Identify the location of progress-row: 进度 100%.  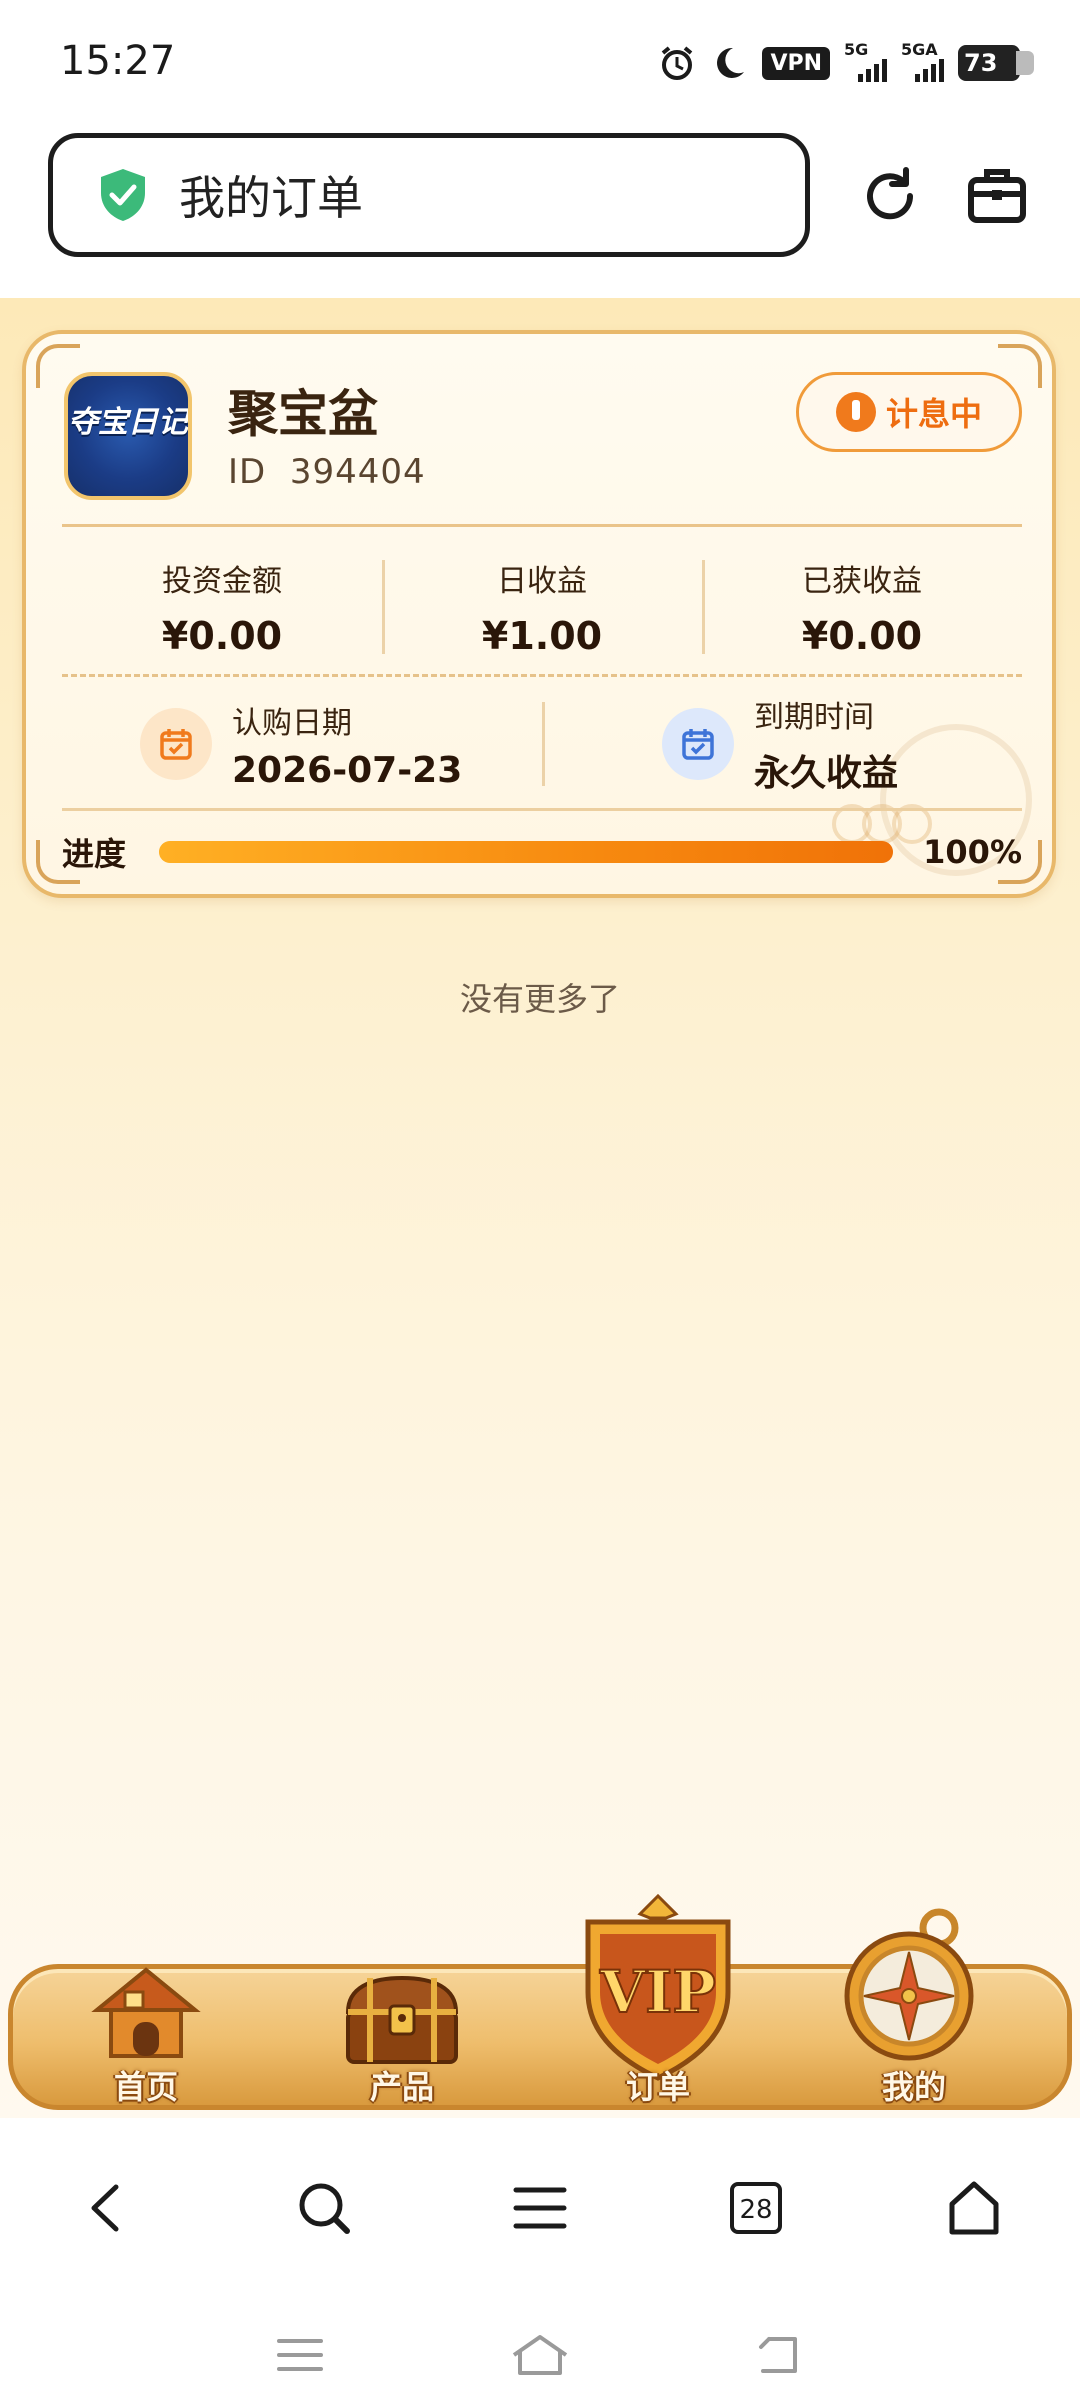
(542, 853).